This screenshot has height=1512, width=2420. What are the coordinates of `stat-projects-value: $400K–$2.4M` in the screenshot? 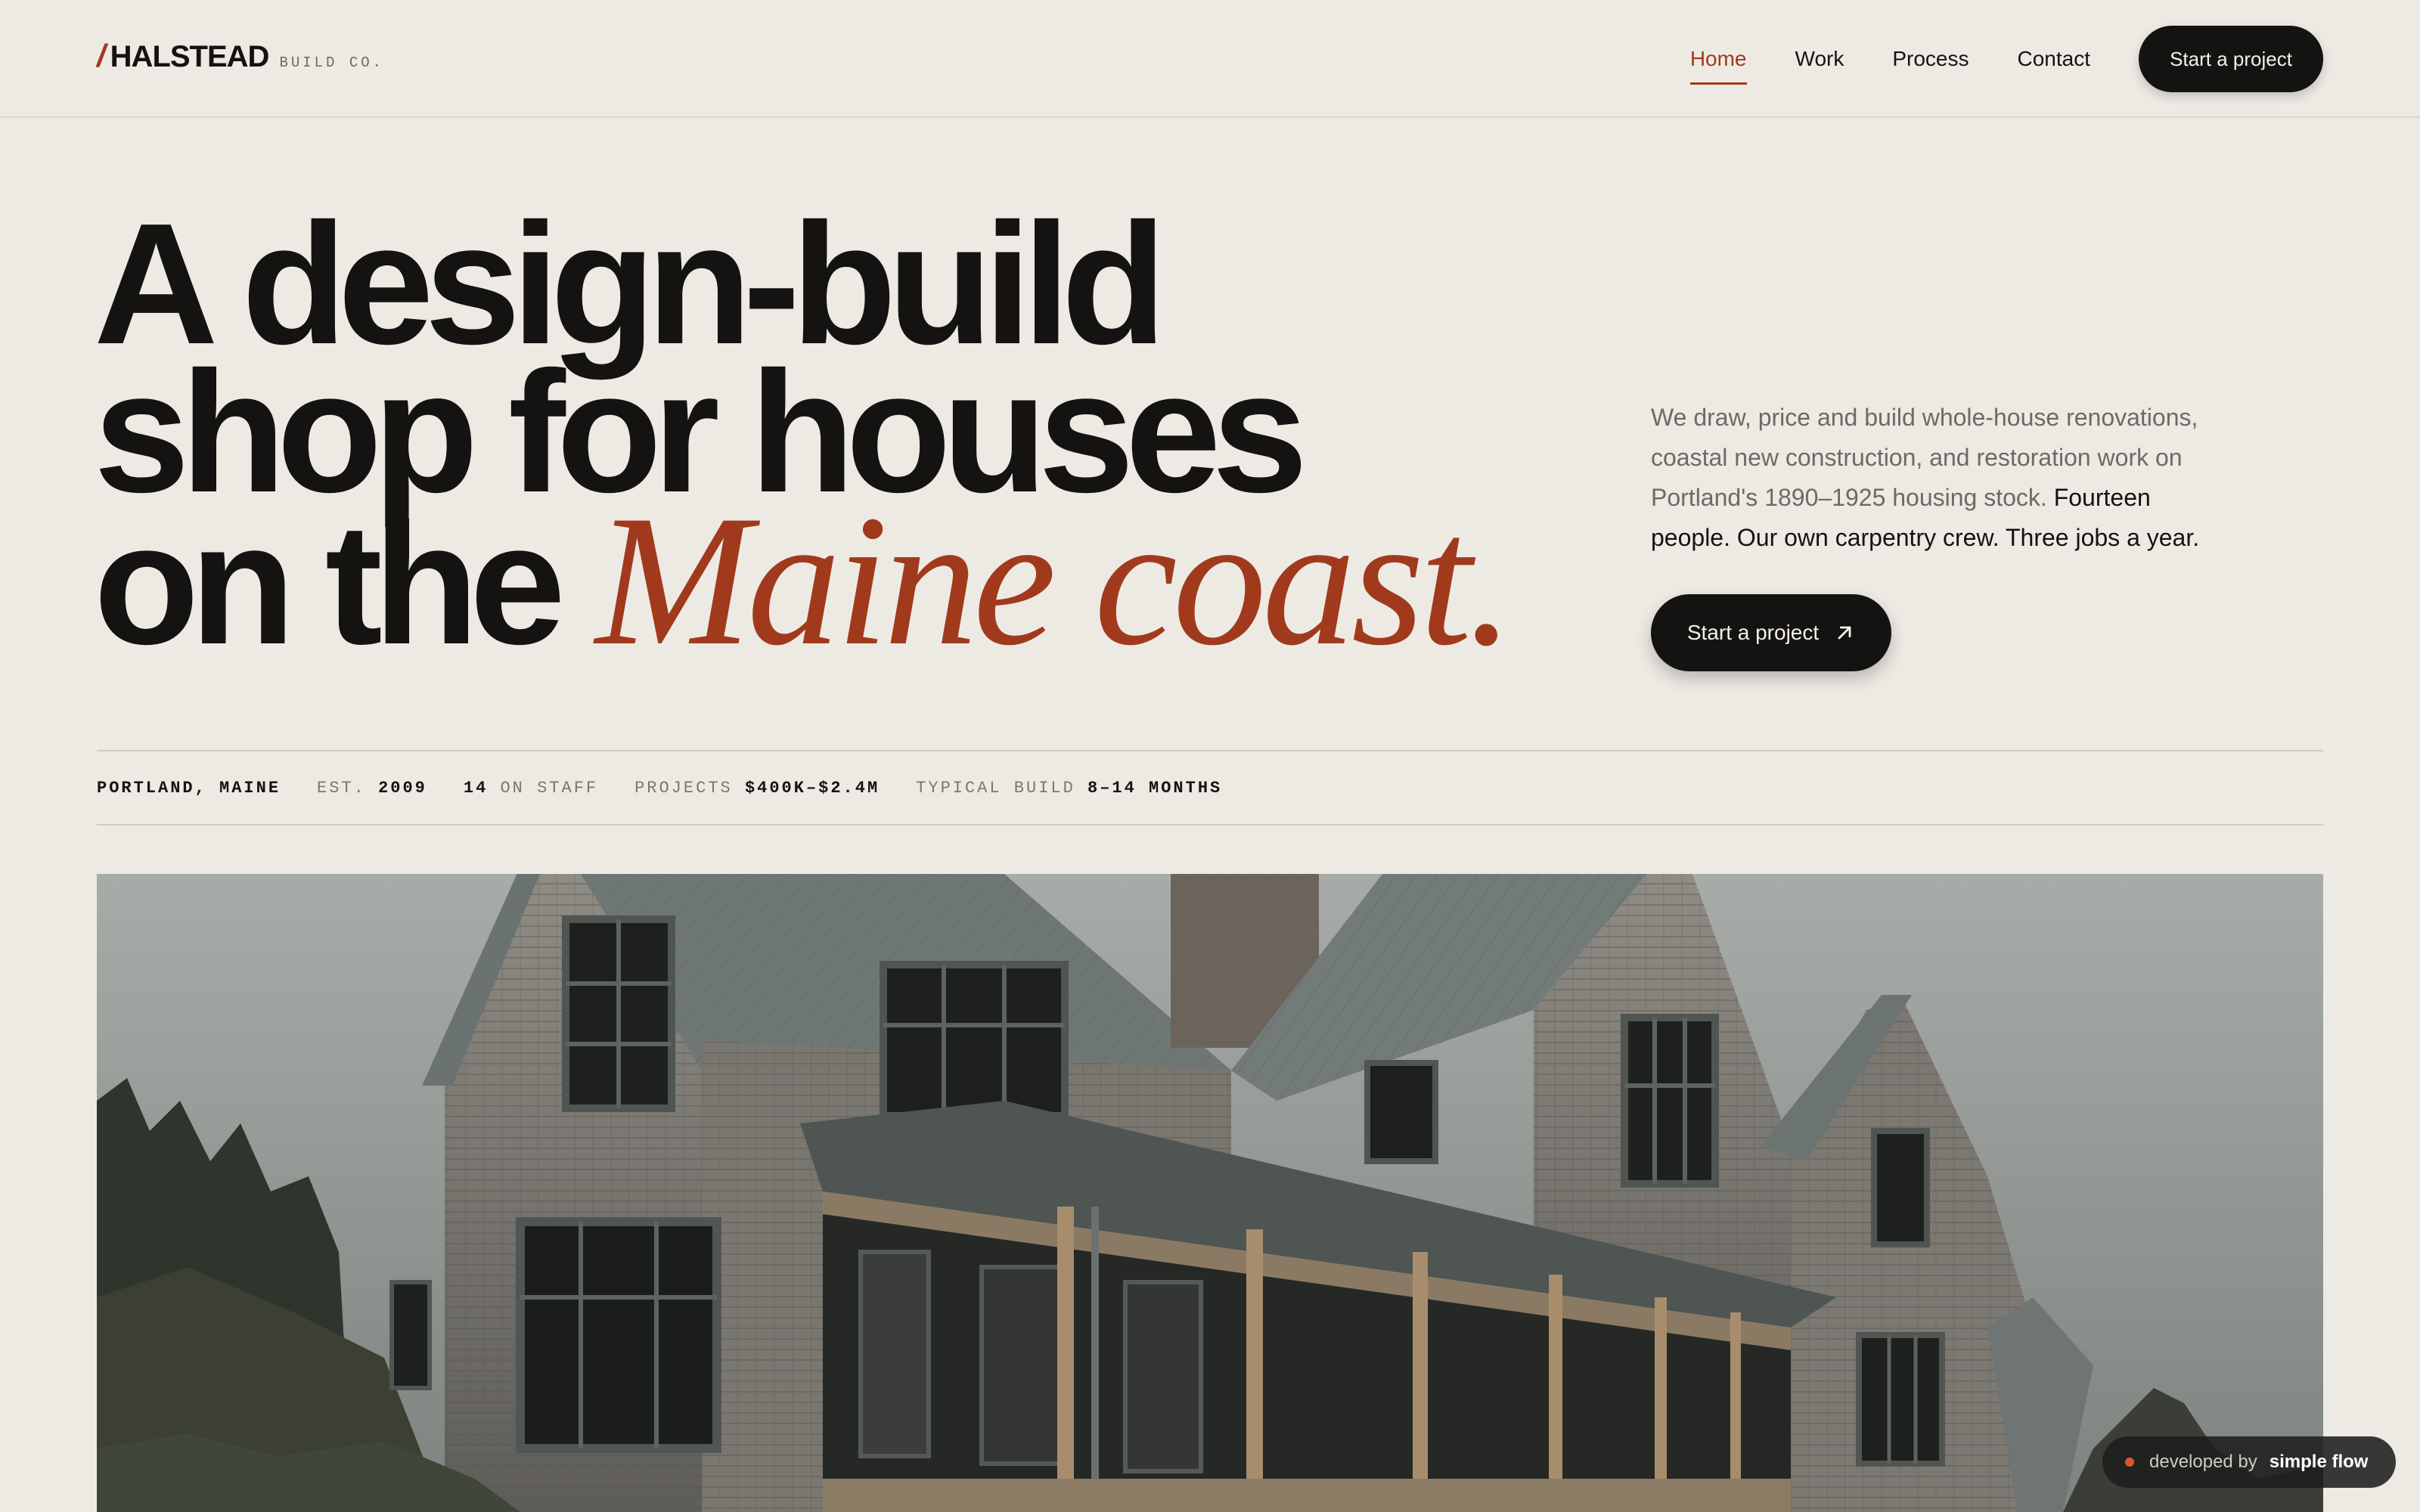 It's located at (812, 788).